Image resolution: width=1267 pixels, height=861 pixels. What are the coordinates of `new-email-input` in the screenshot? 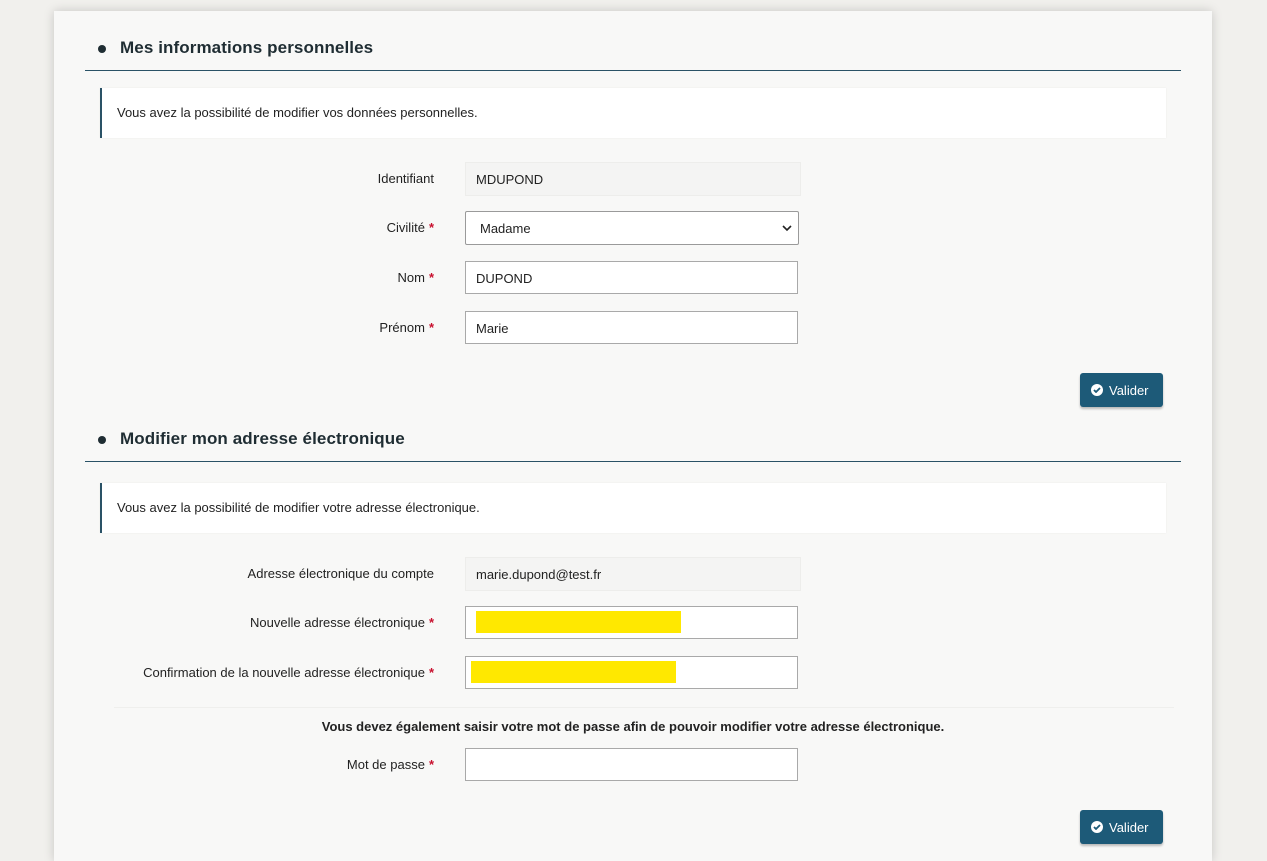 It's located at (631, 622).